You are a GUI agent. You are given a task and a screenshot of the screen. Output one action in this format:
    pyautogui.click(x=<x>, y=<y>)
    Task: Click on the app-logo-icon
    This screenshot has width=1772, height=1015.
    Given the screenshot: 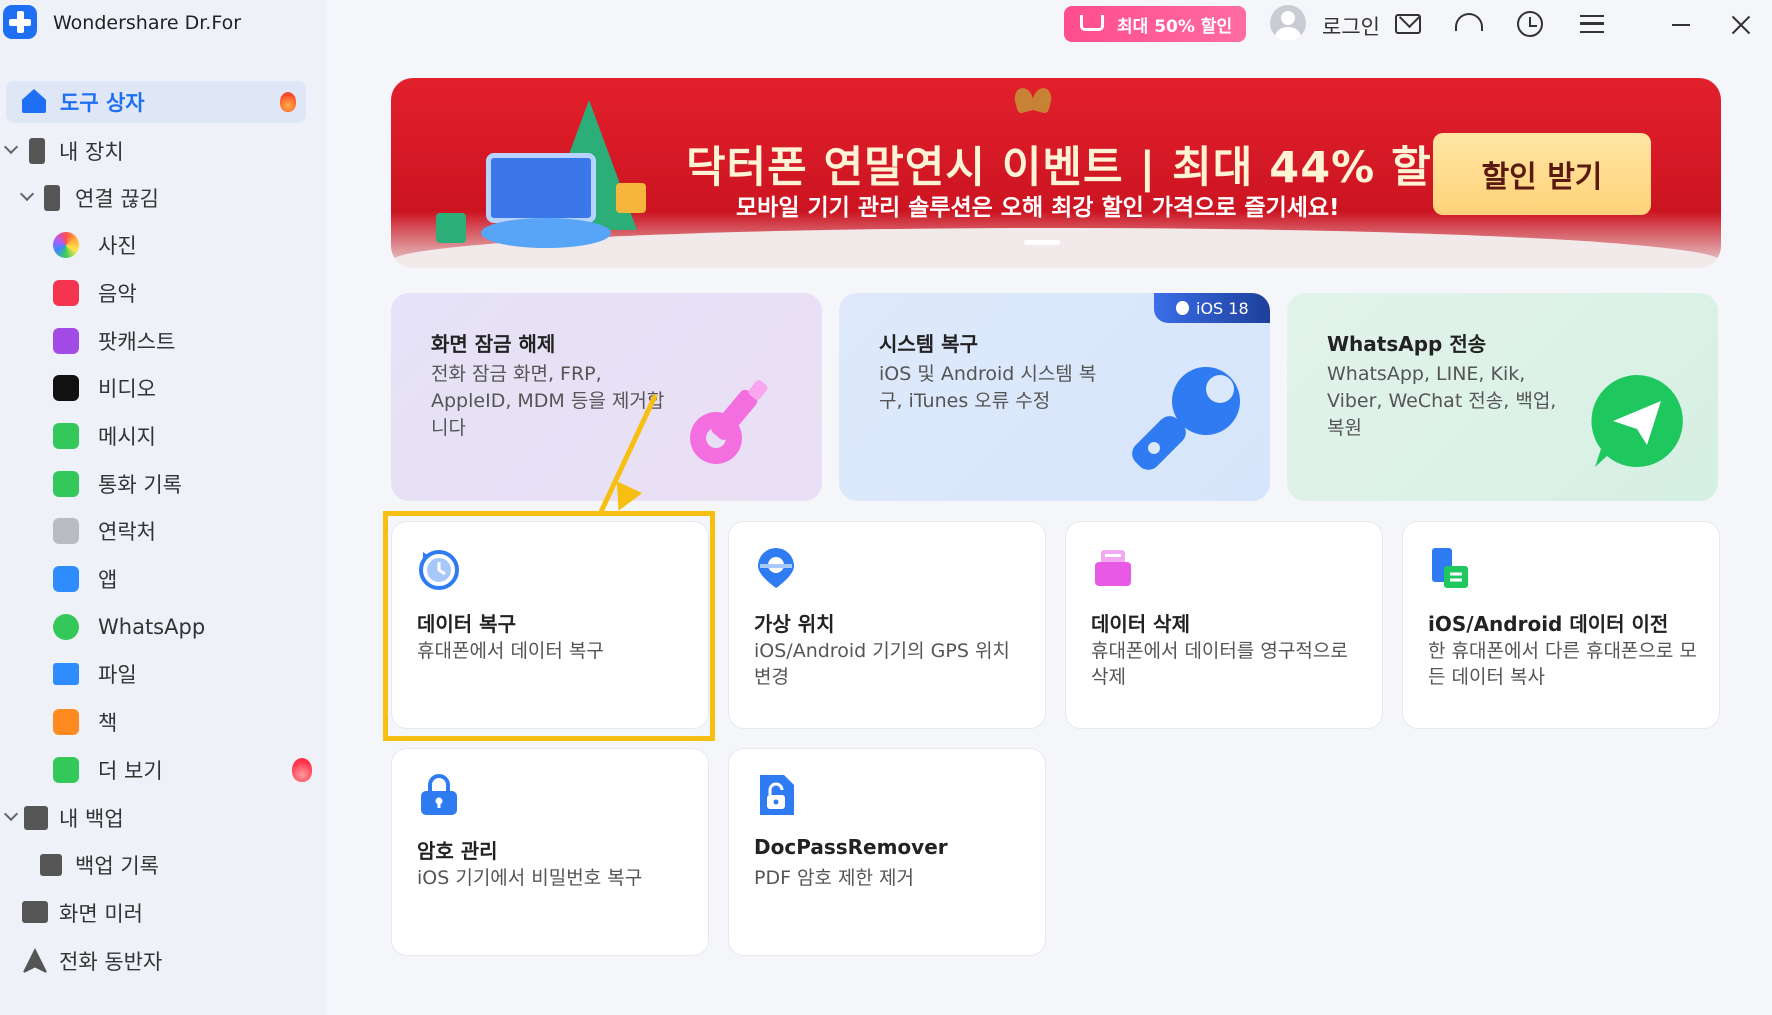 What is the action you would take?
    pyautogui.click(x=20, y=22)
    